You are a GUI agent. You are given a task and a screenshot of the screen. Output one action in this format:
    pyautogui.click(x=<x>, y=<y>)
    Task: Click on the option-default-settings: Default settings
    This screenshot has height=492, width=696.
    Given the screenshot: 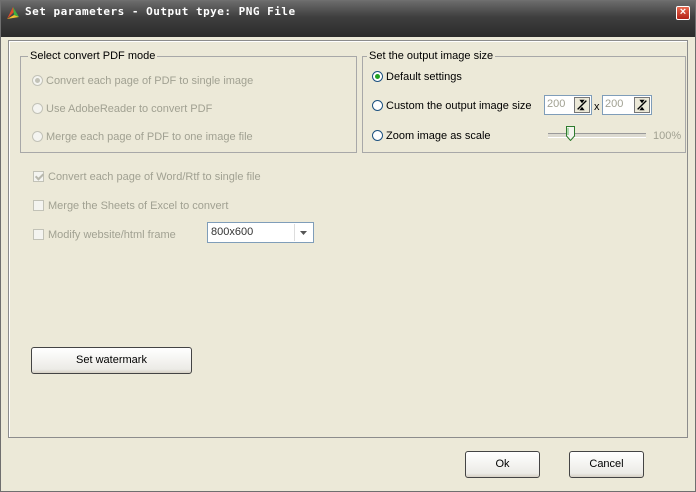 What is the action you would take?
    pyautogui.click(x=417, y=77)
    